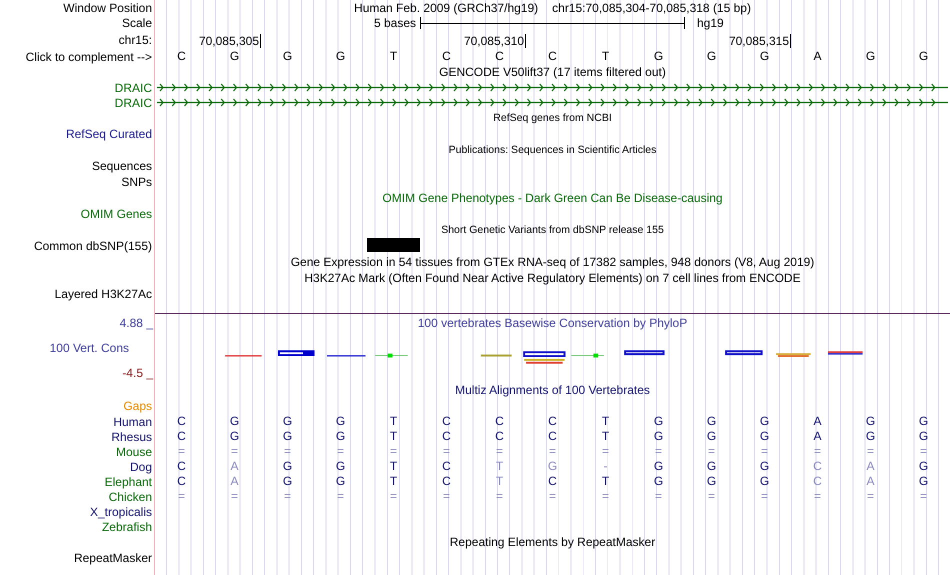 The height and width of the screenshot is (575, 950). I want to click on track-label: Sequences, so click(122, 166).